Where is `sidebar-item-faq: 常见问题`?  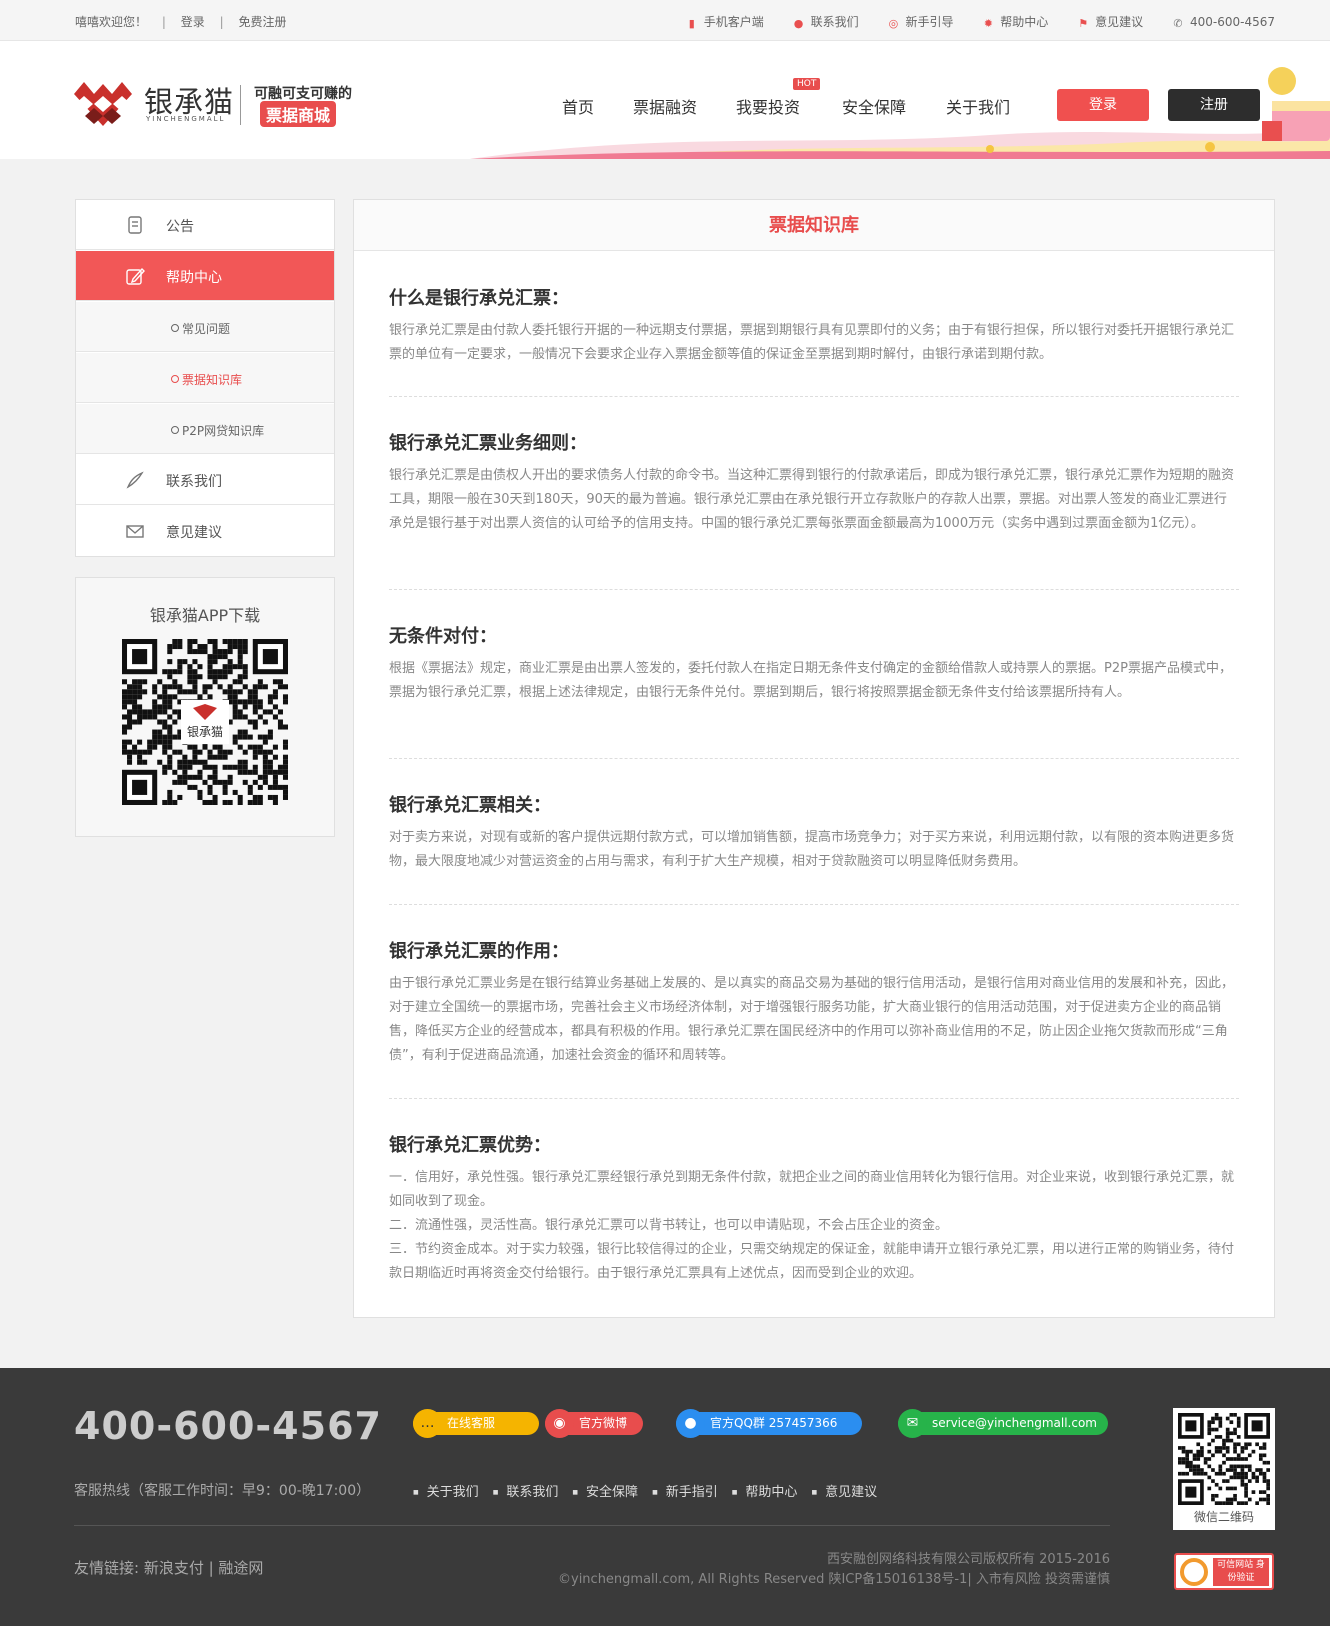
sidebar-item-faq: 常见问题 is located at coordinates (205, 327).